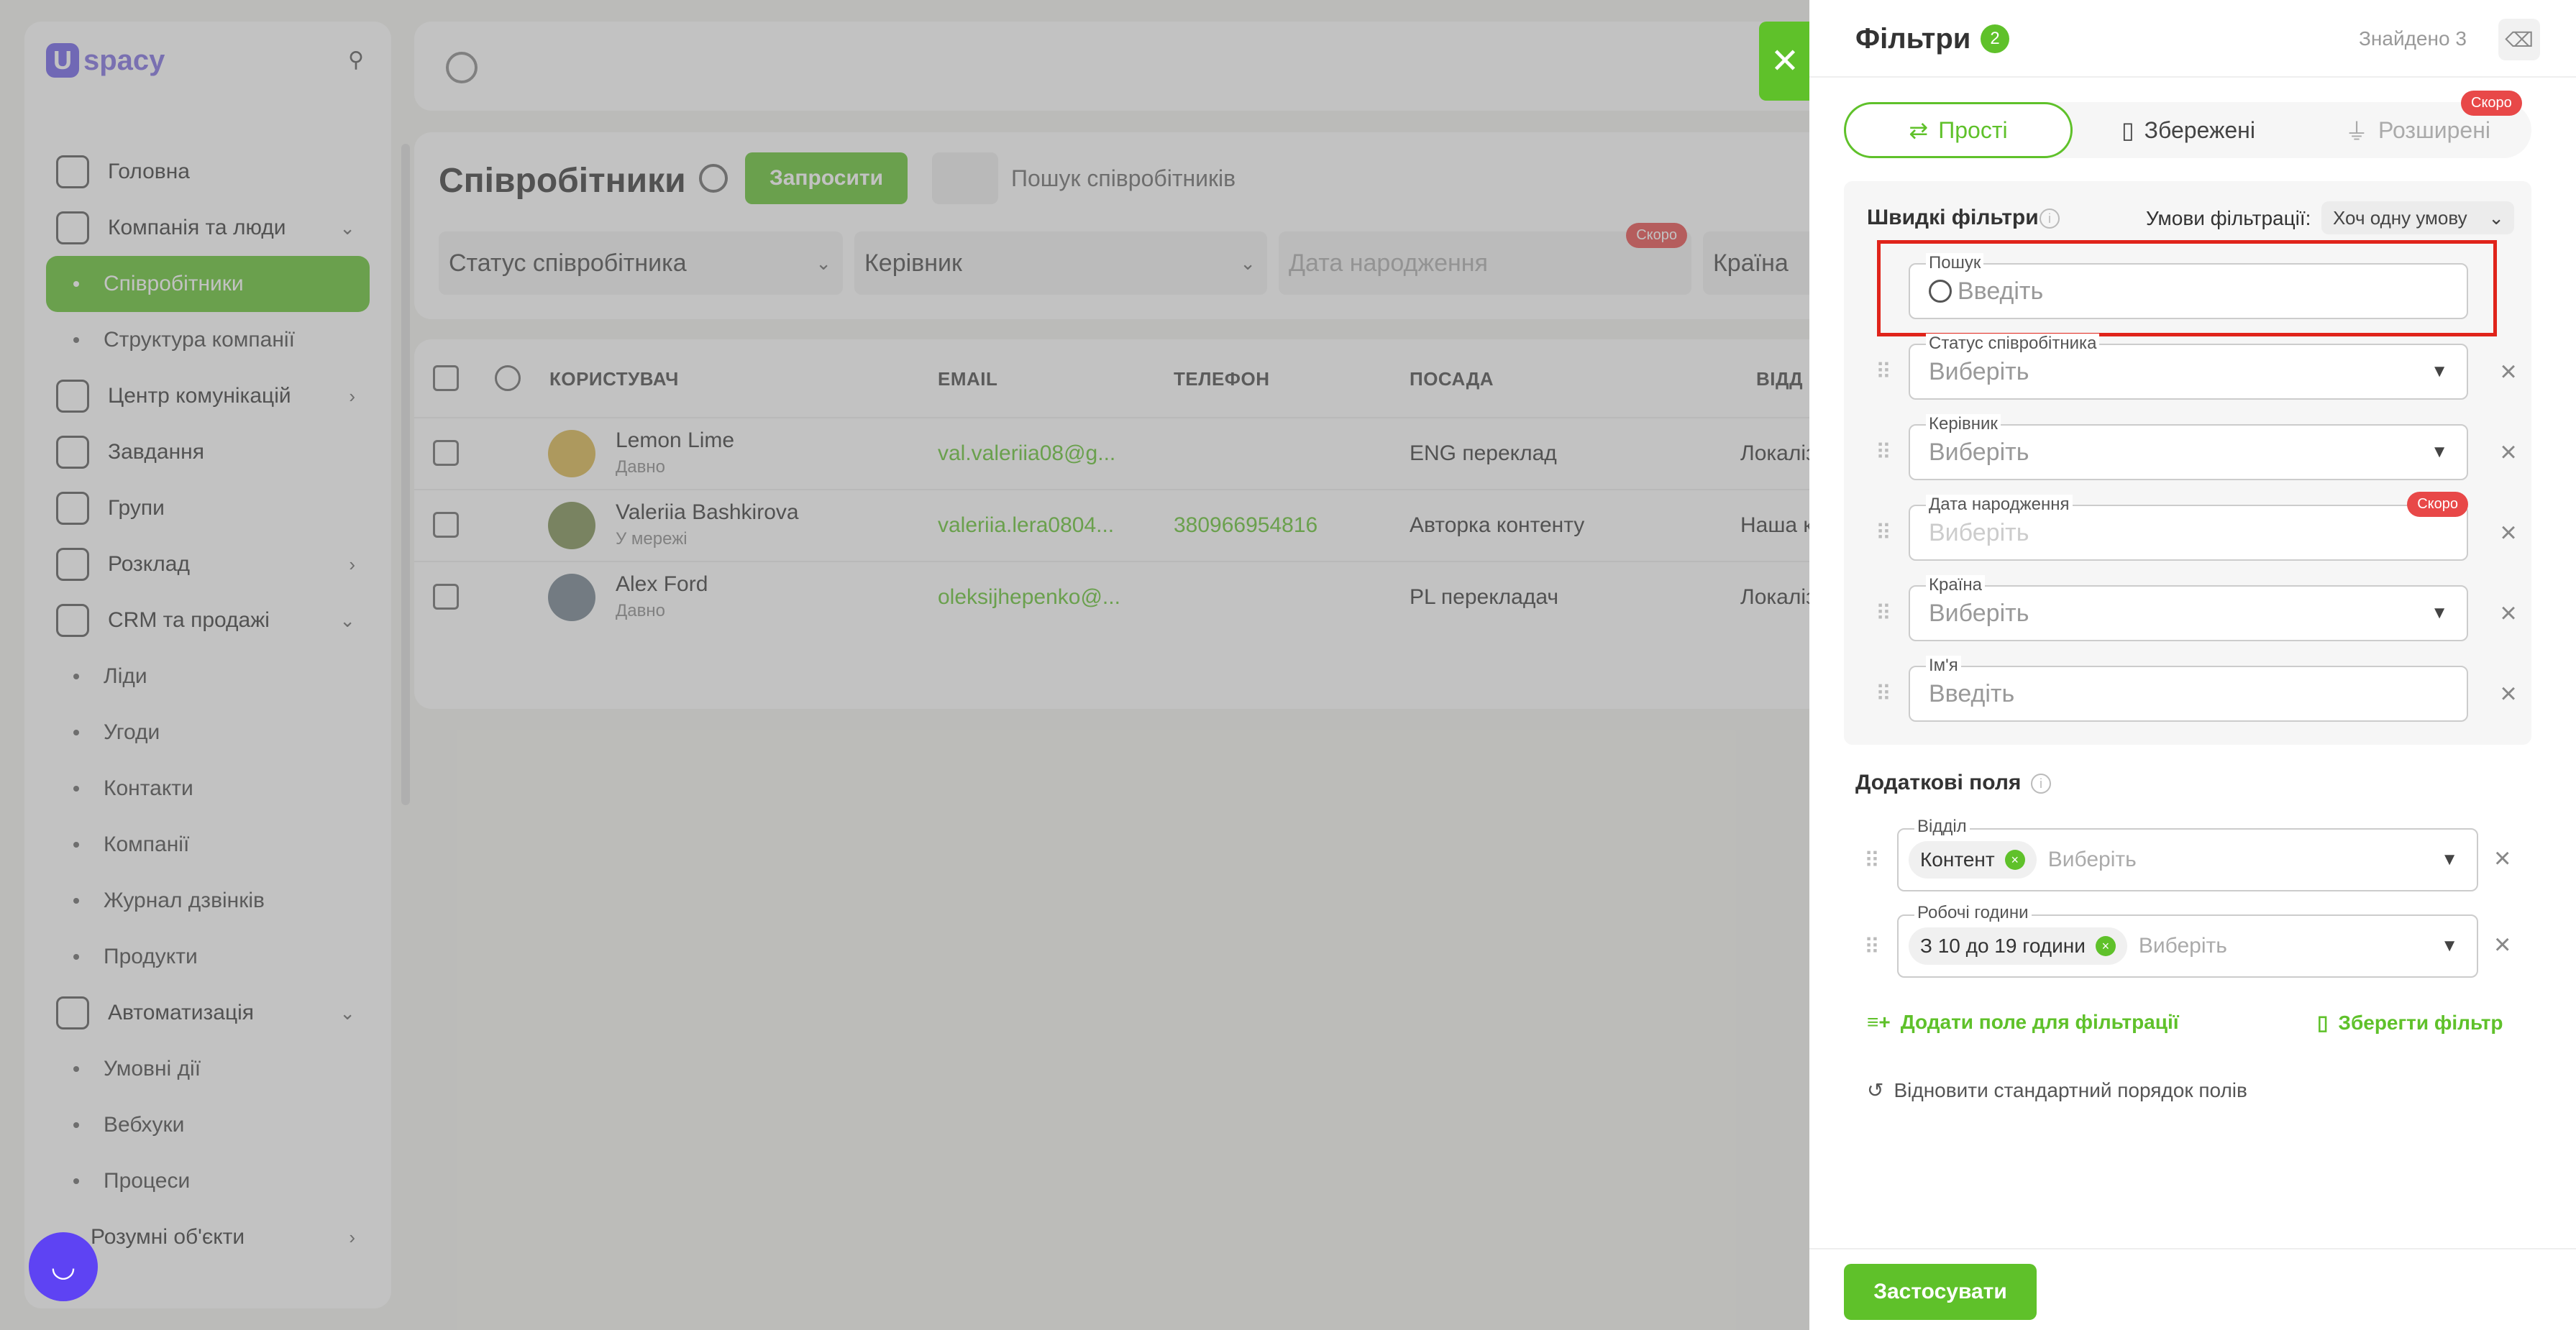  What do you see at coordinates (2228, 218) in the screenshot?
I see `filter-conditions-label: Умови фільтрації:` at bounding box center [2228, 218].